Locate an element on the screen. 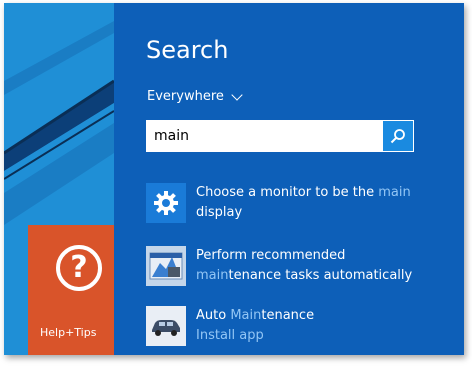 Image resolution: width=472 pixels, height=366 pixels. gear-icon is located at coordinates (166, 203).